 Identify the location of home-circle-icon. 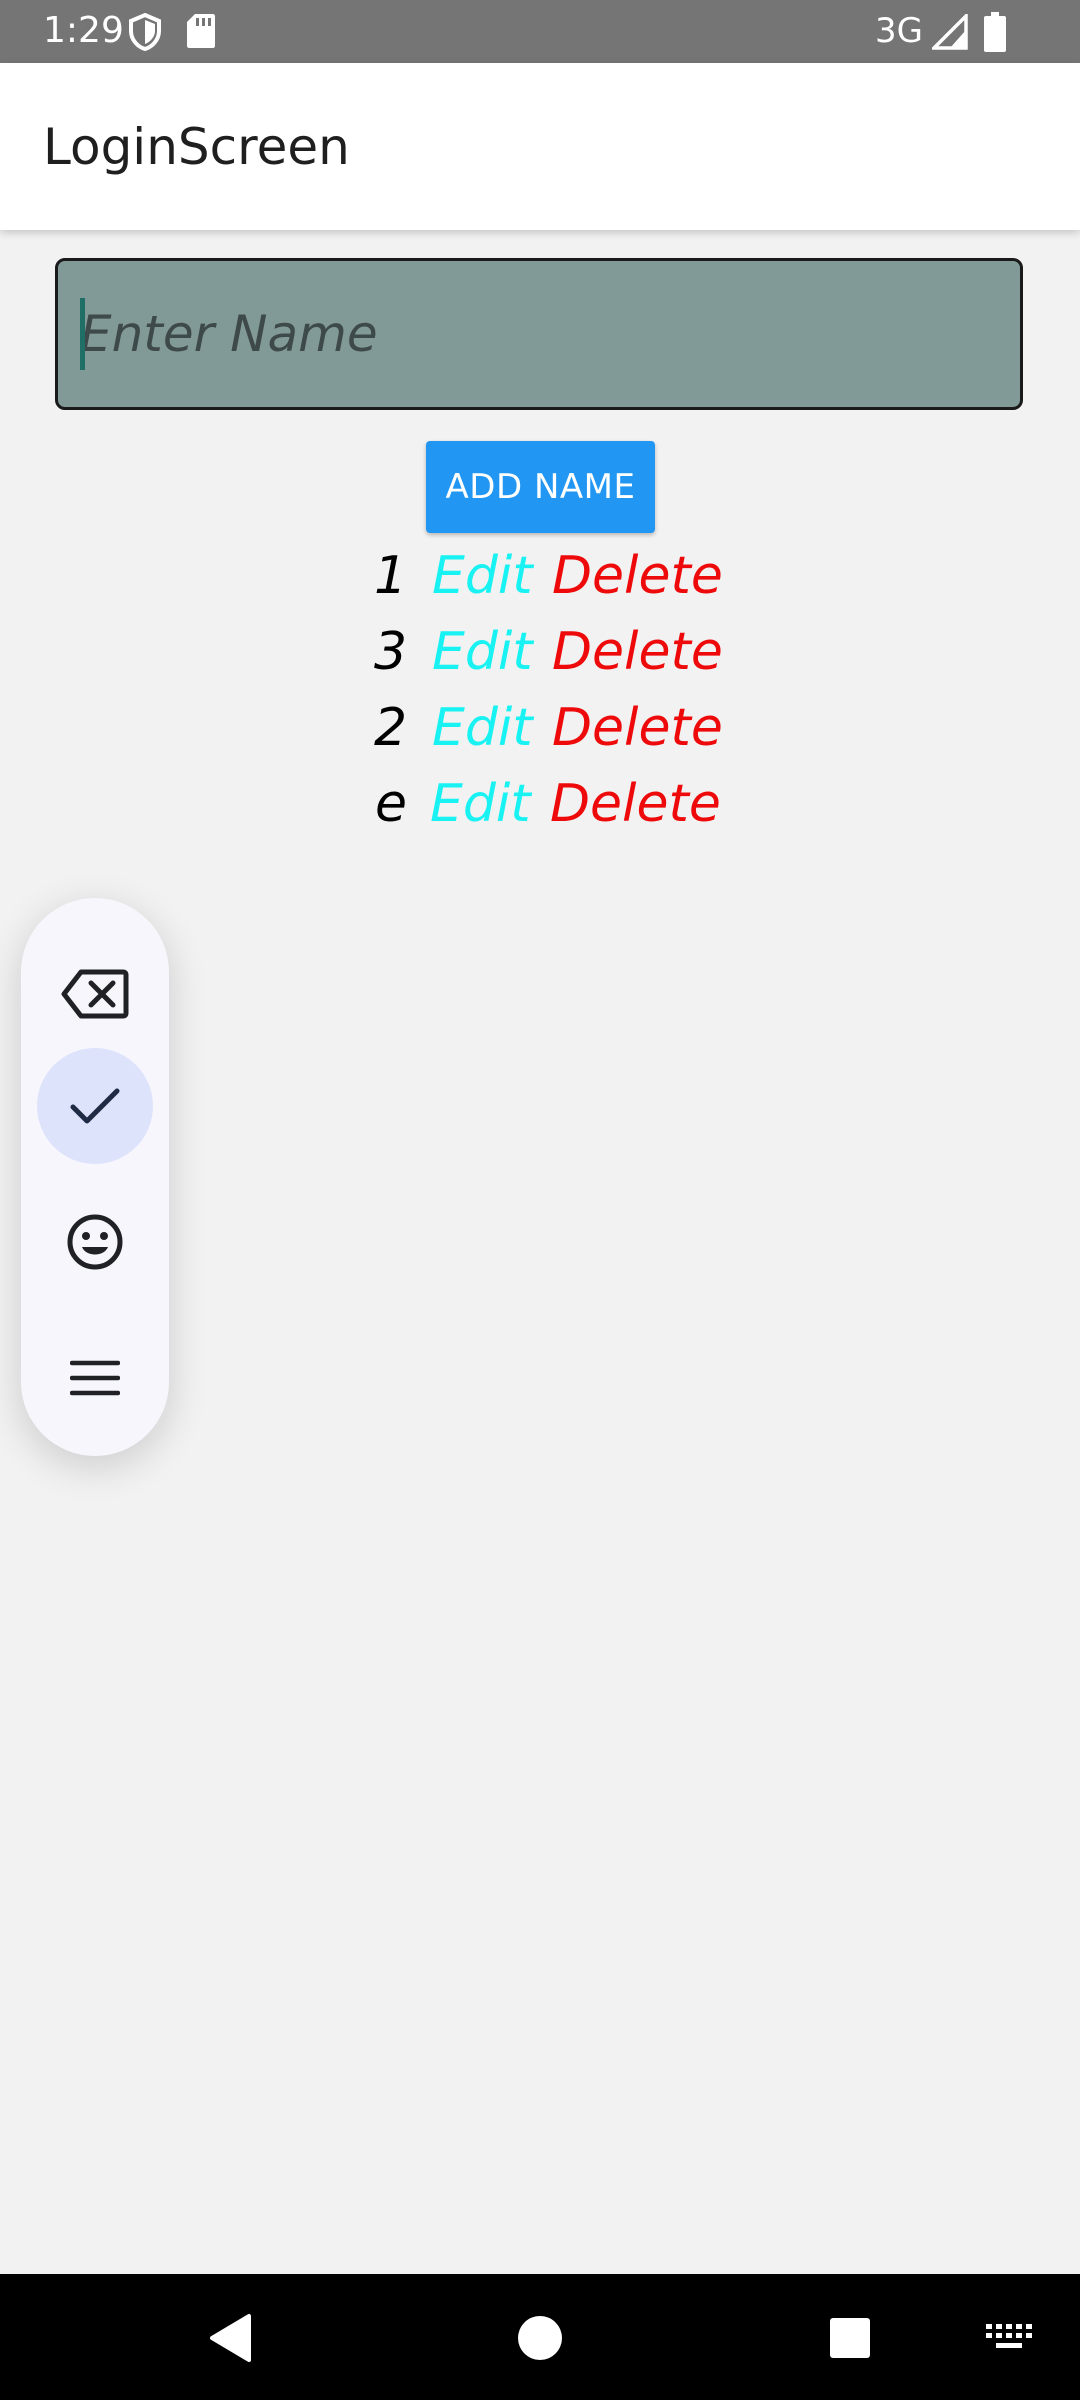
(540, 2338).